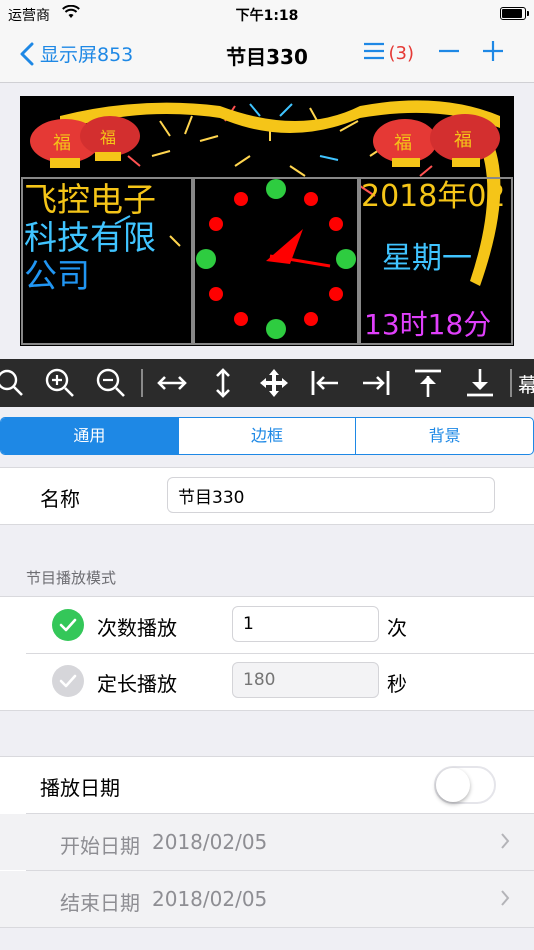  I want to click on start-date-value: 2018/02/05, so click(210, 842).